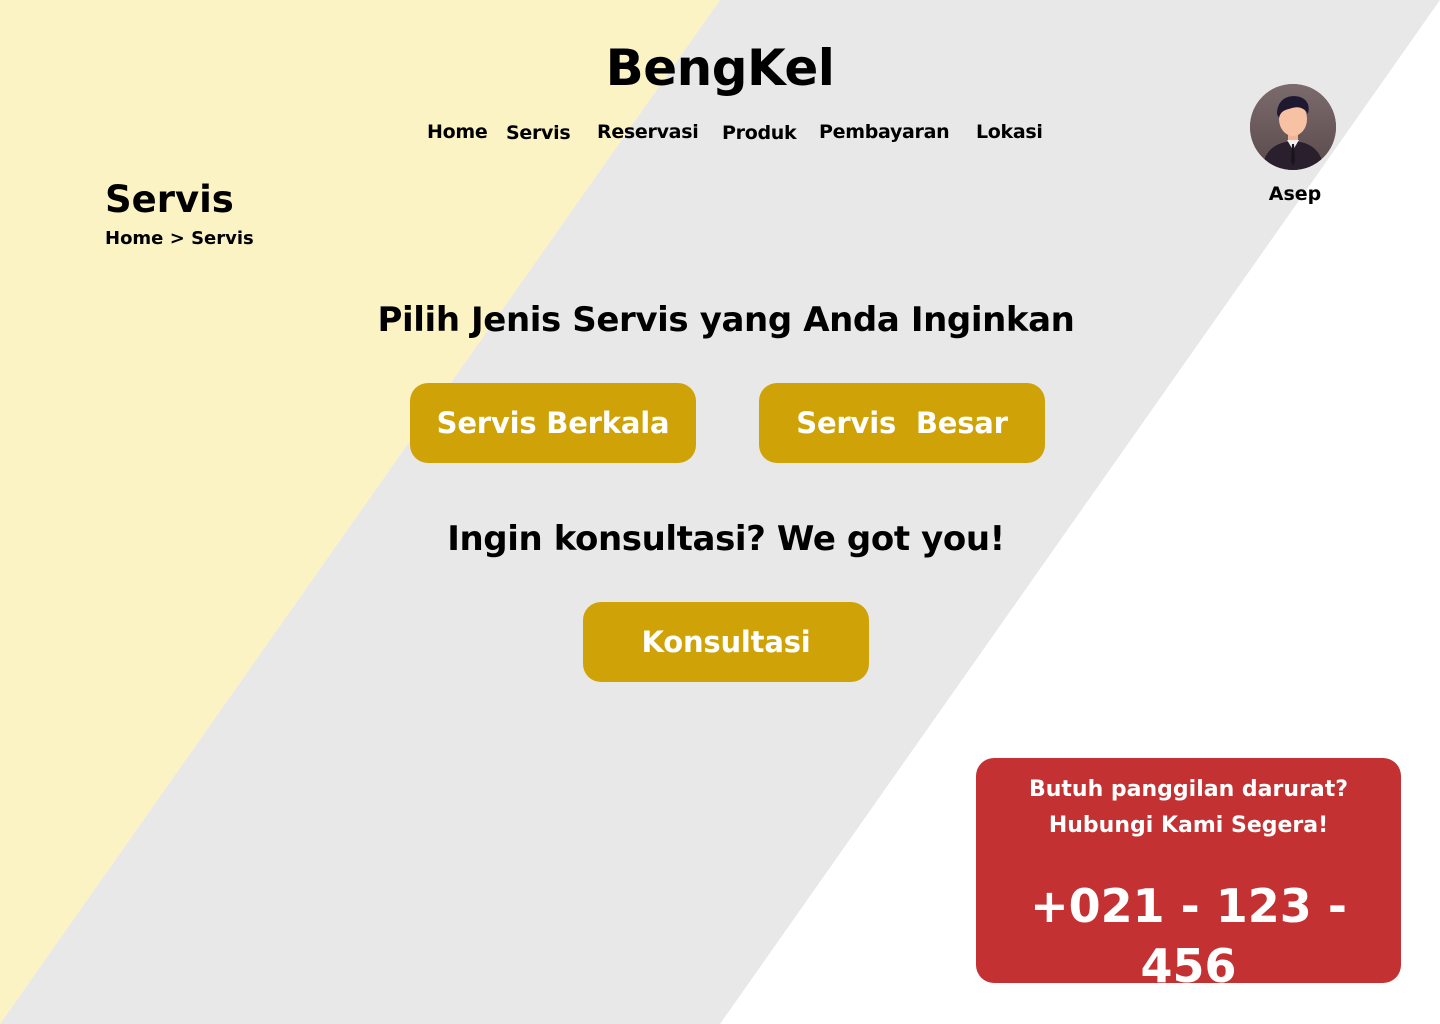  What do you see at coordinates (1295, 194) in the screenshot?
I see `user-name: Asep` at bounding box center [1295, 194].